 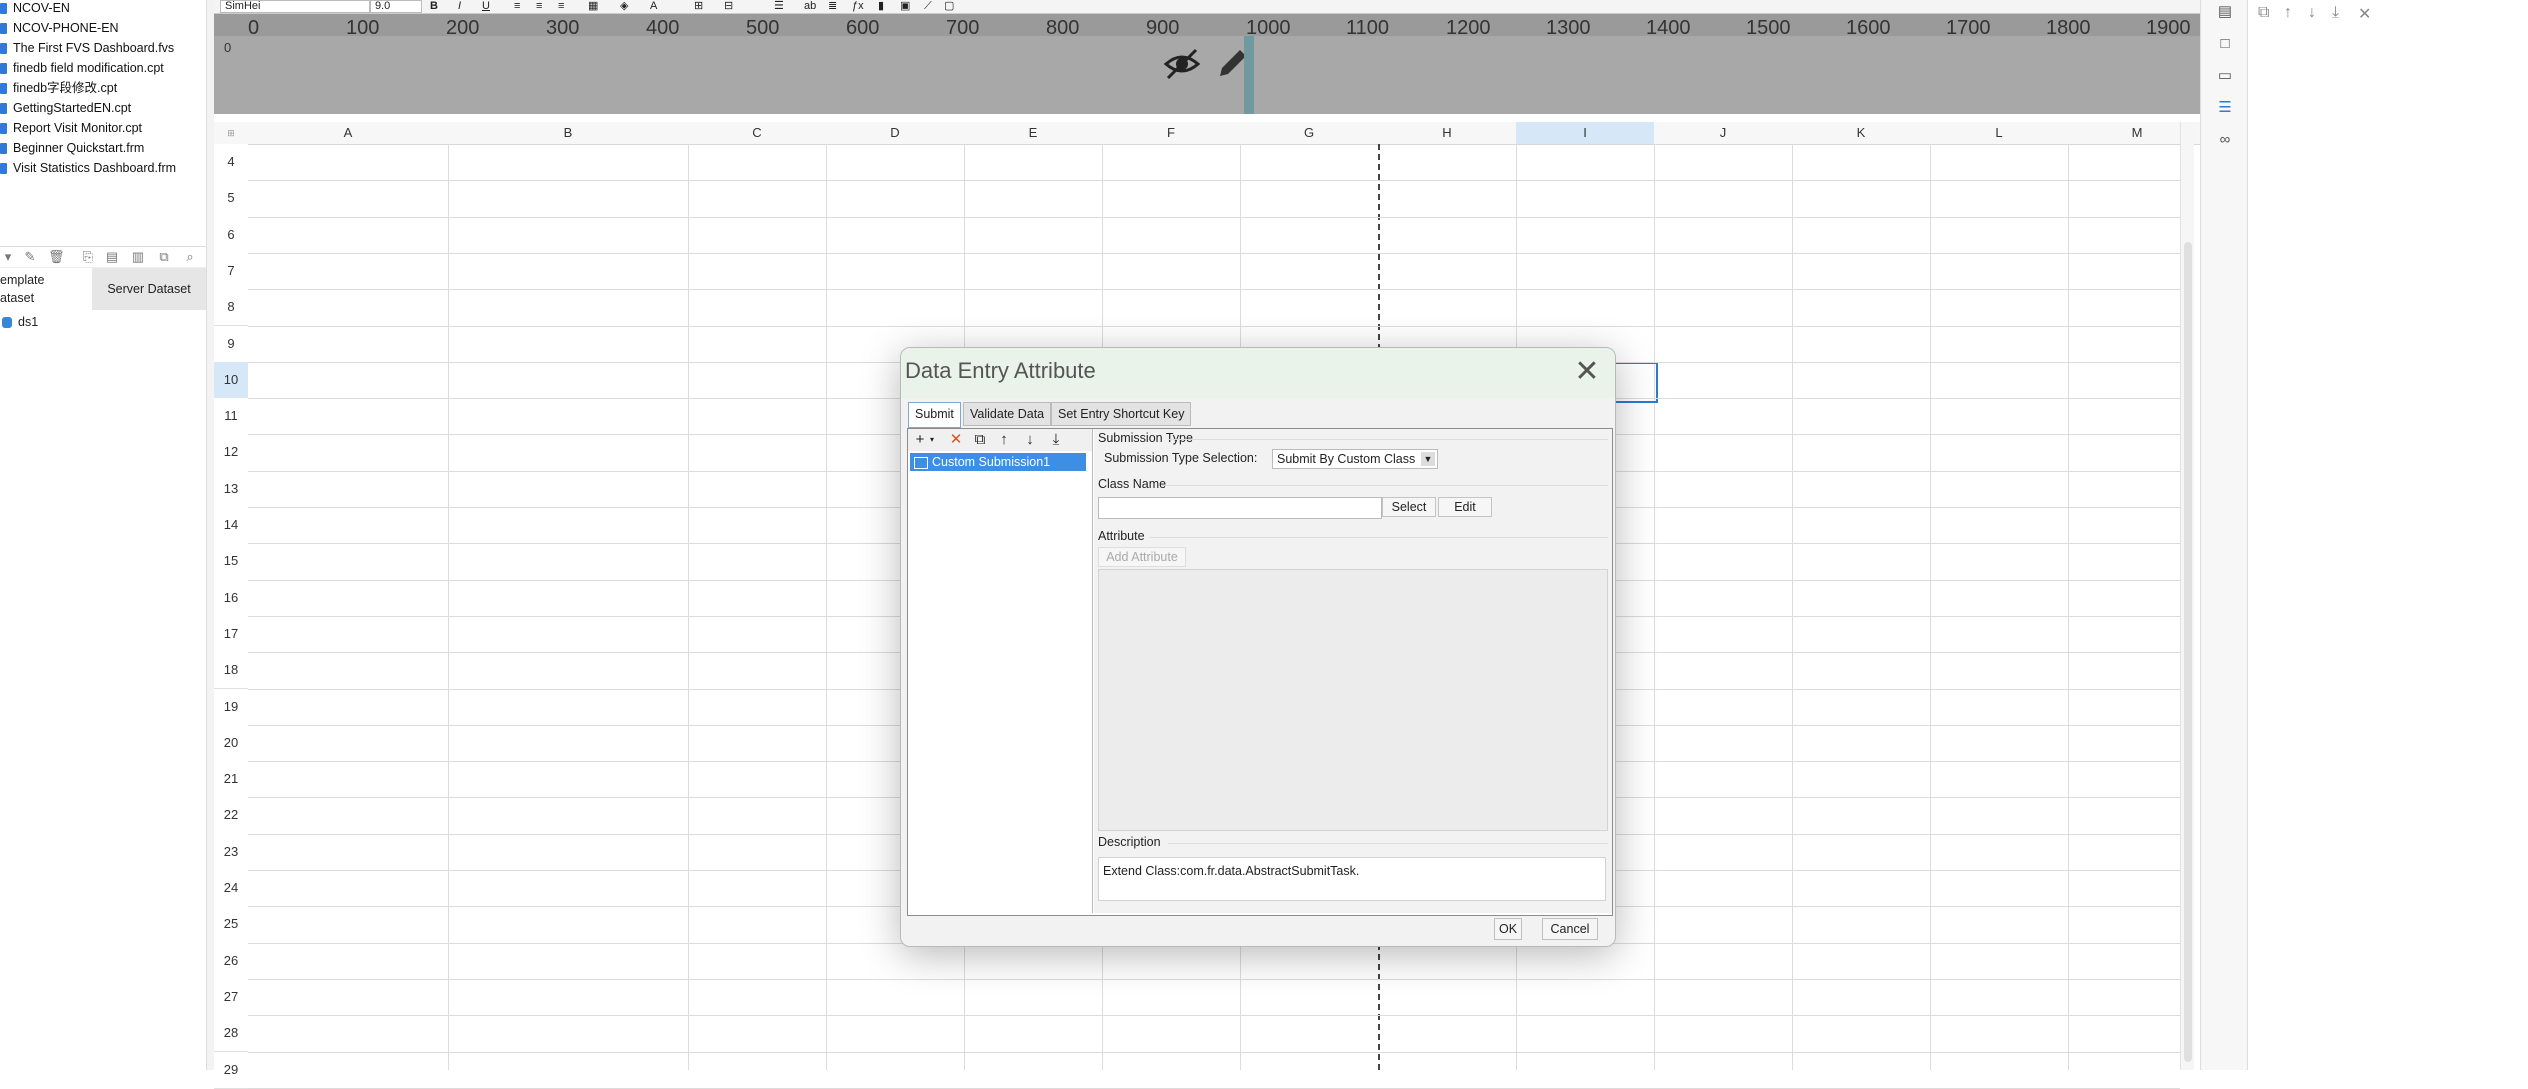 What do you see at coordinates (1240, 508) in the screenshot?
I see `class-name-input` at bounding box center [1240, 508].